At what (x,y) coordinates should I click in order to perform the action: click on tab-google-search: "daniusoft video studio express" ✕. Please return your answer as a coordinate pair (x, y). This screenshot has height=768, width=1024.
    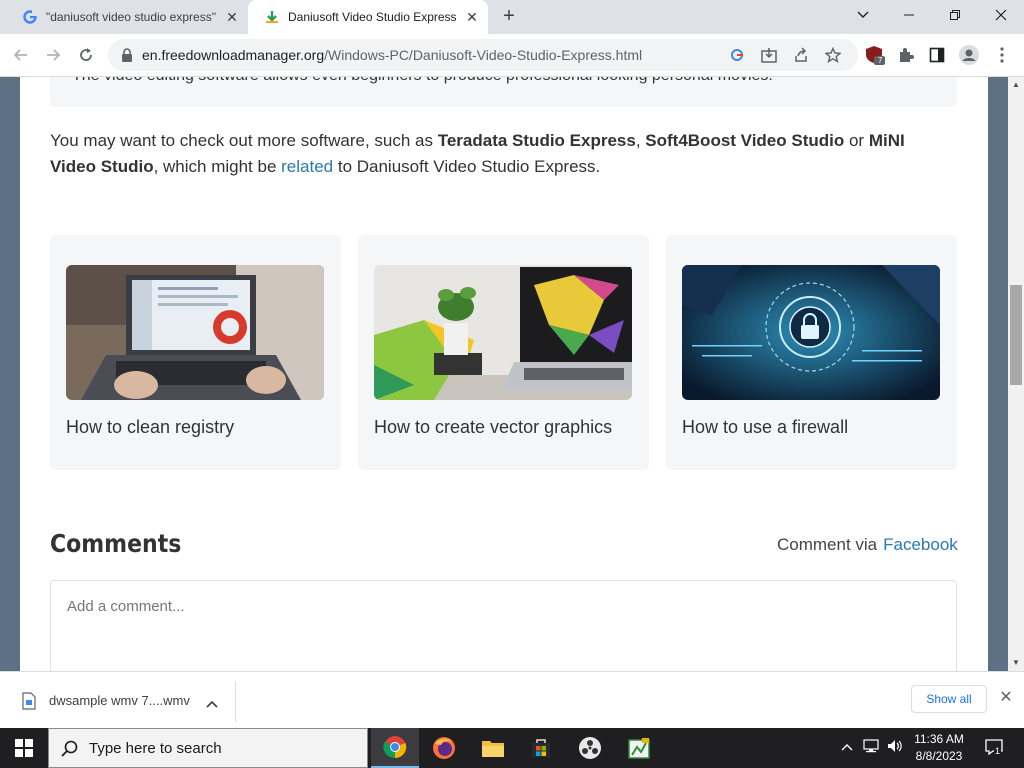
    Looking at the image, I should click on (127, 17).